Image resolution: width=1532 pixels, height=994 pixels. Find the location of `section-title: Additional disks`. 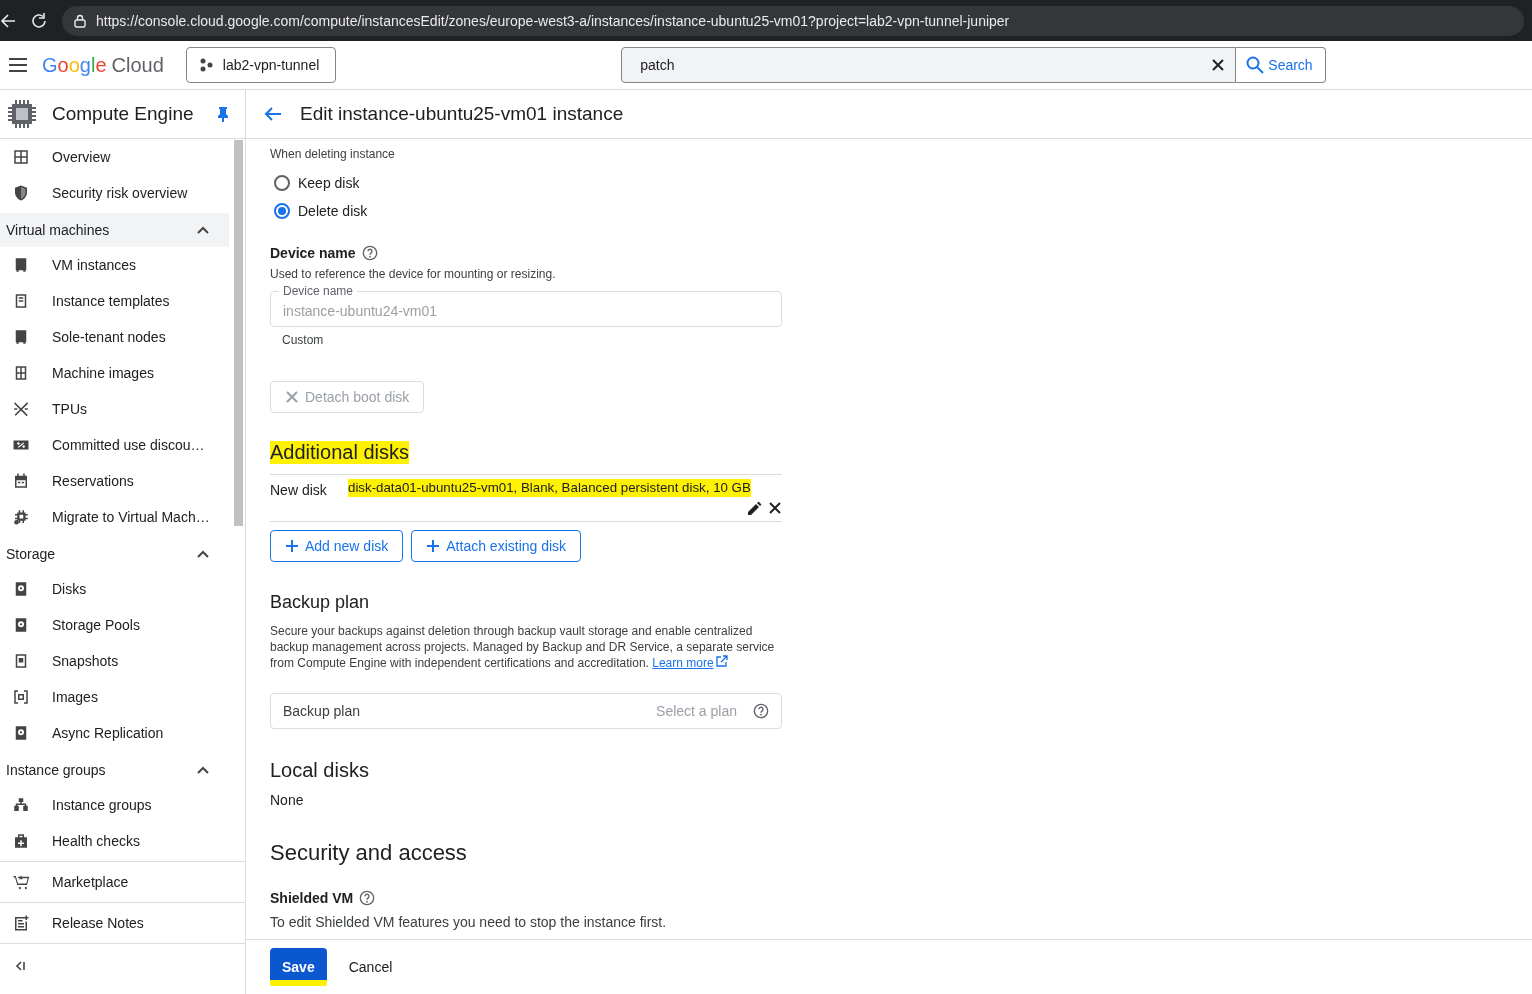

section-title: Additional disks is located at coordinates (339, 452).